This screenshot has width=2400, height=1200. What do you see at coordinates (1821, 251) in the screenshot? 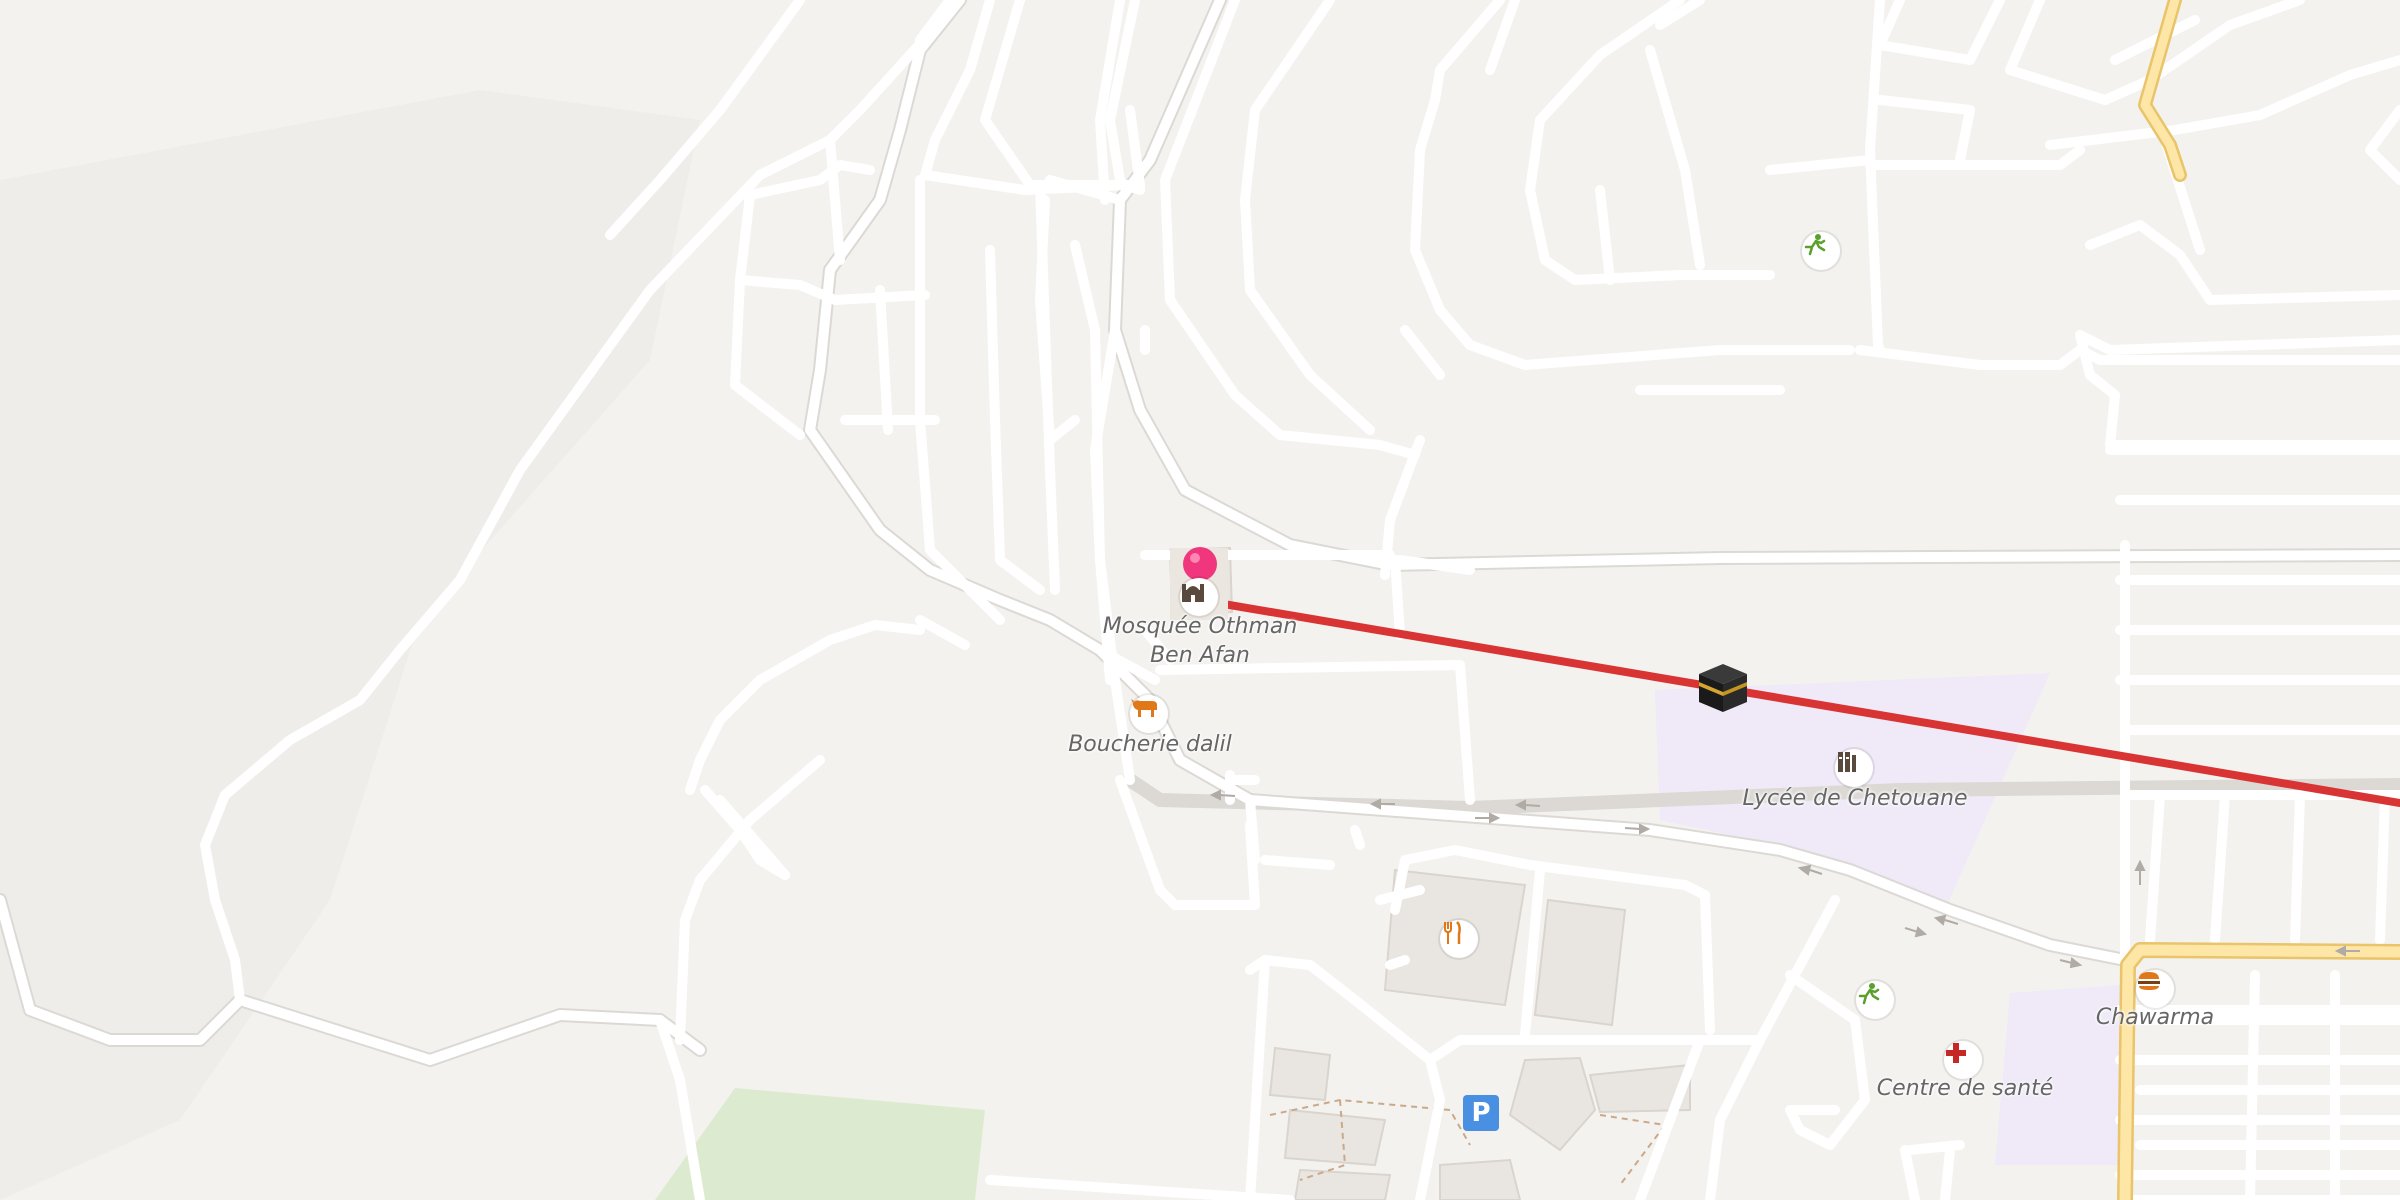
I see `sports-icon` at bounding box center [1821, 251].